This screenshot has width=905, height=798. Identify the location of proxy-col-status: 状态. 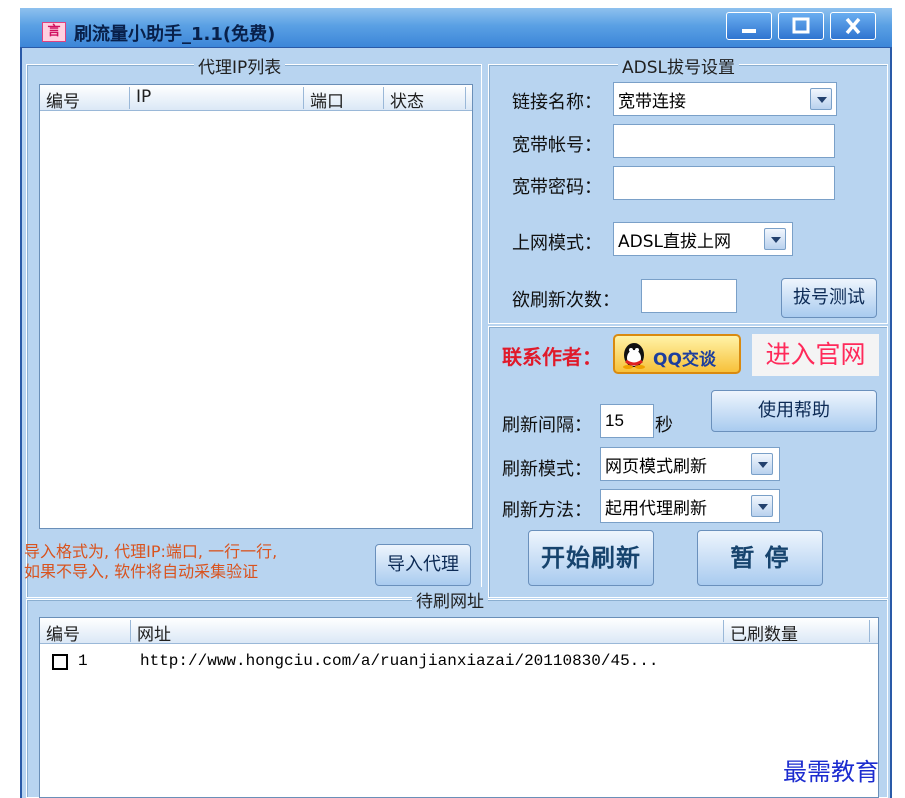
(425, 99).